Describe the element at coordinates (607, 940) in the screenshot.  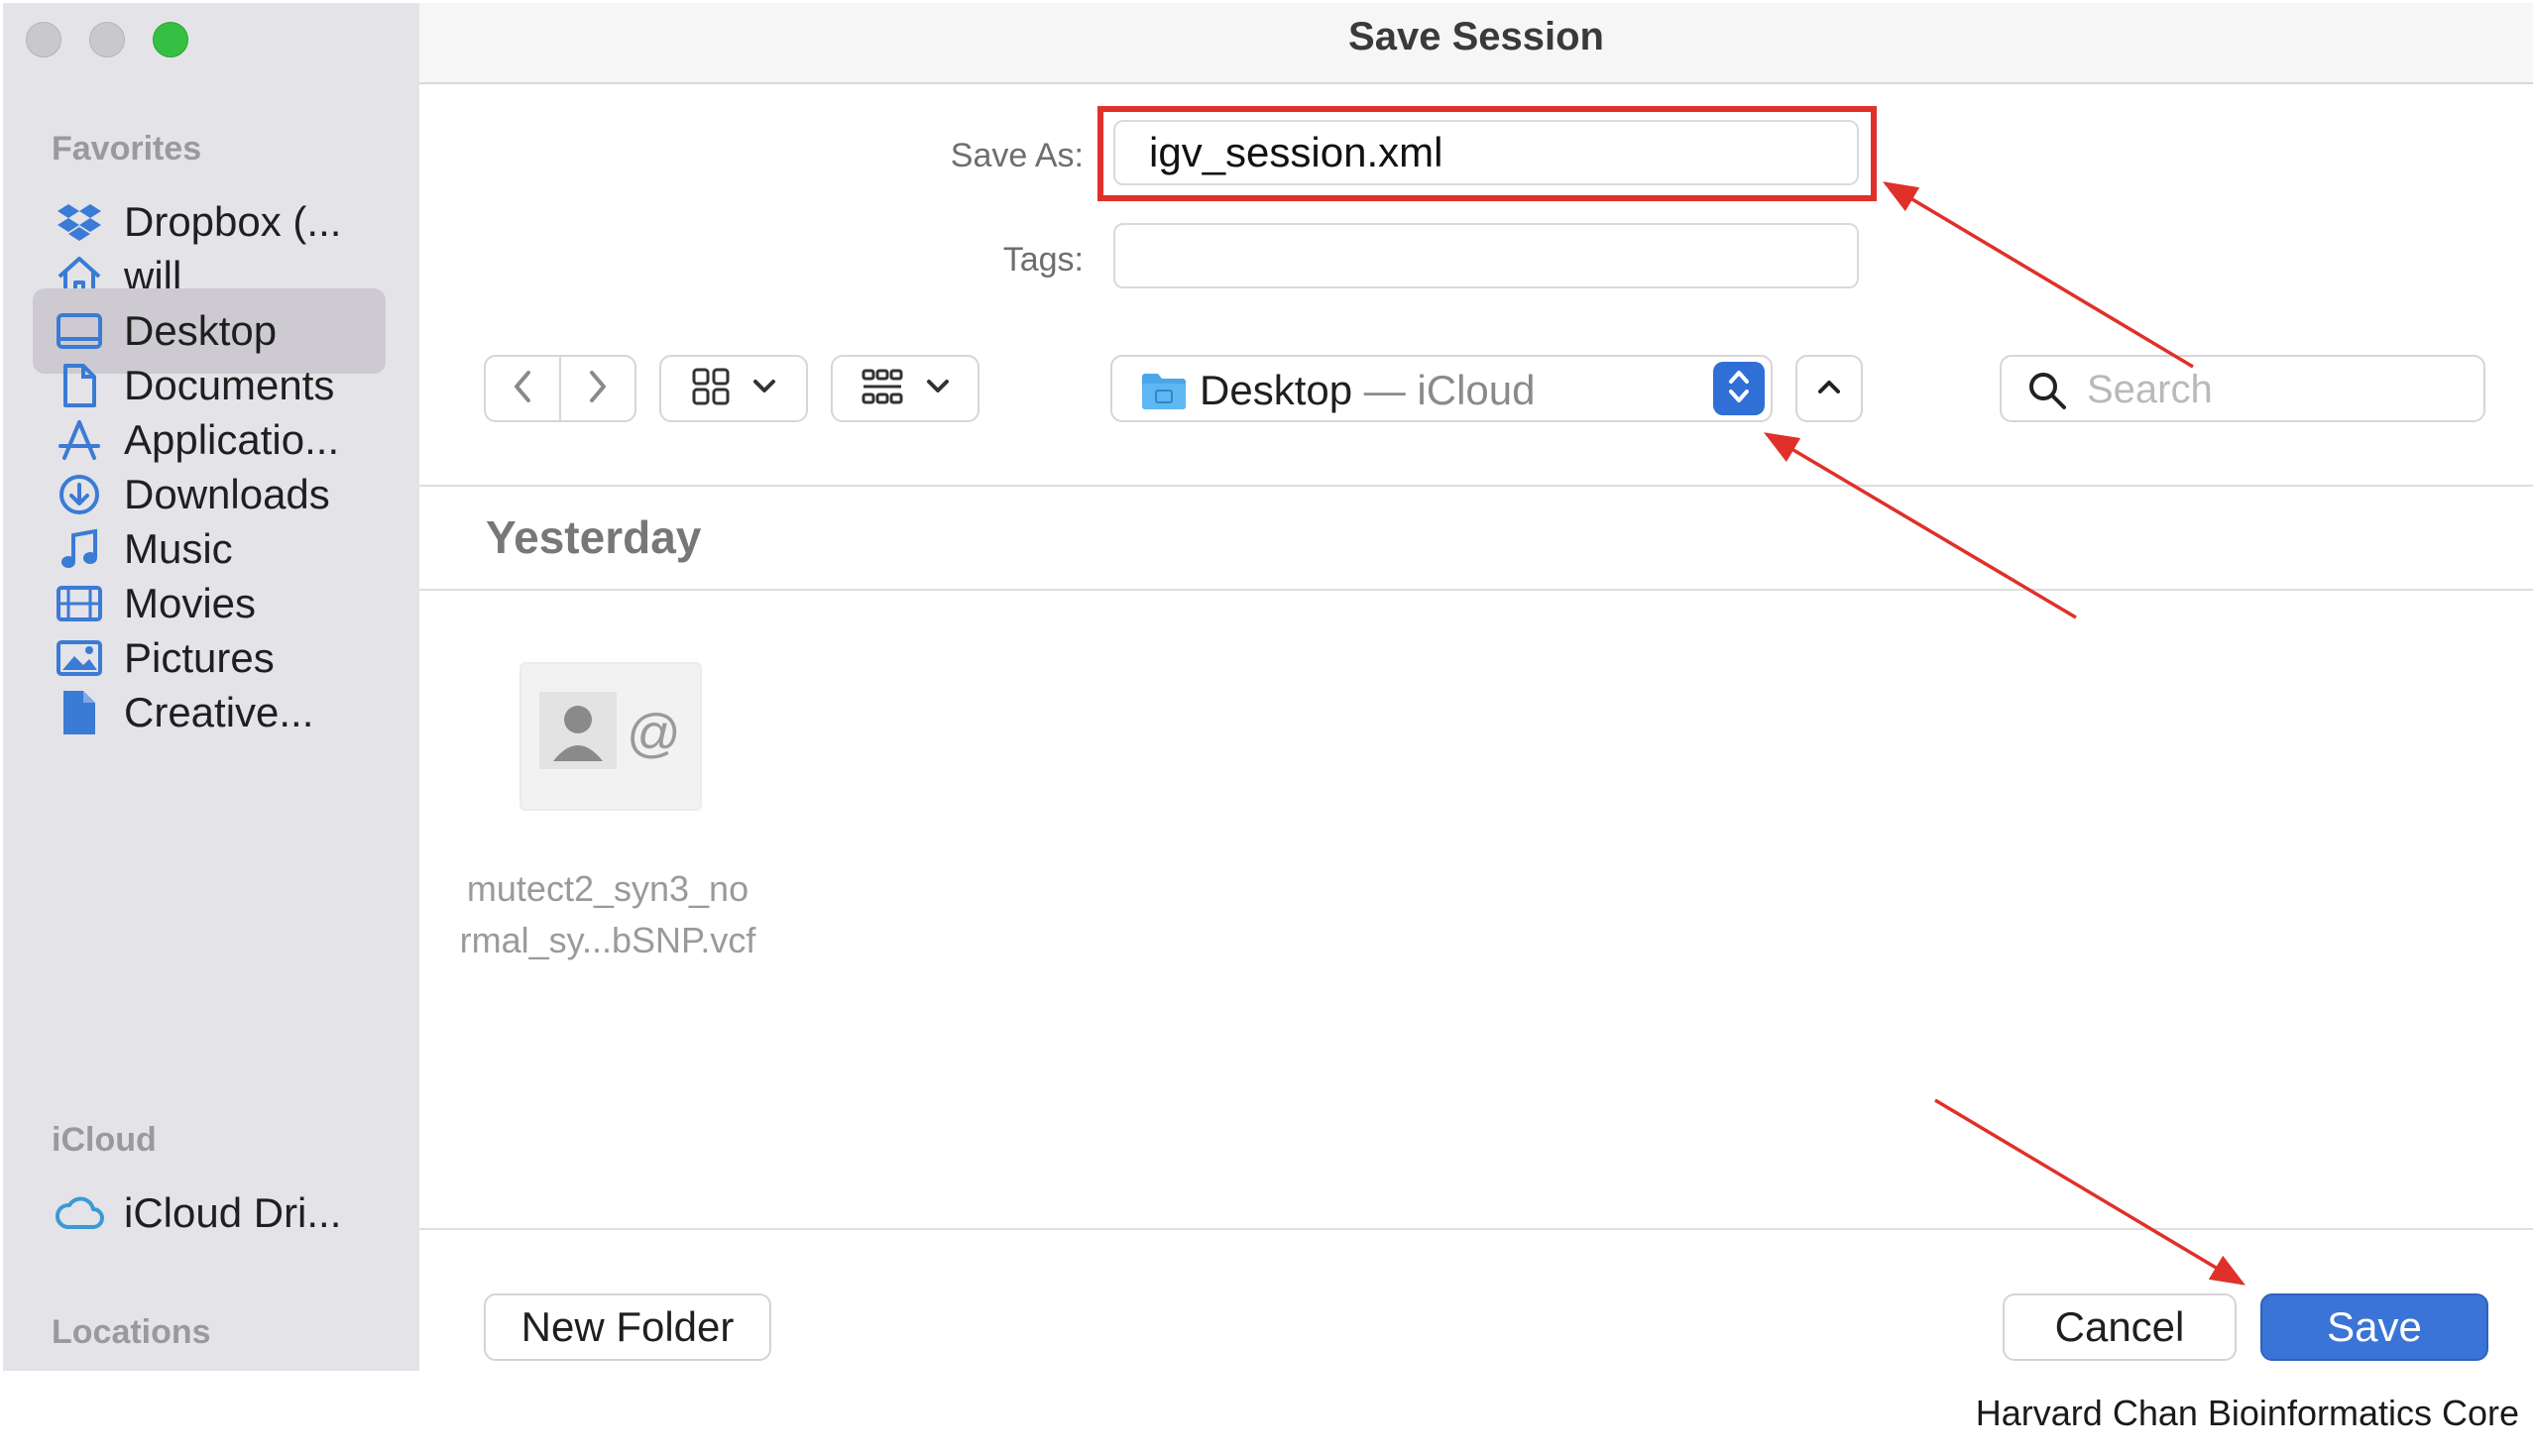
I see `file-name-line-2: rmal_sy...bSNP.vcf` at that location.